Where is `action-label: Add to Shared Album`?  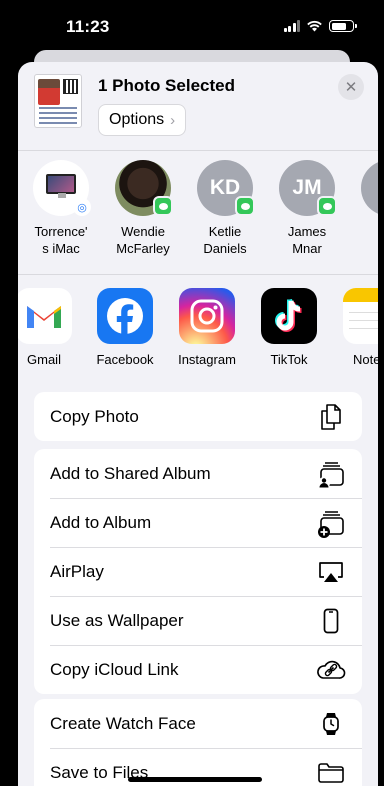
action-label: Add to Shared Album is located at coordinates (130, 473).